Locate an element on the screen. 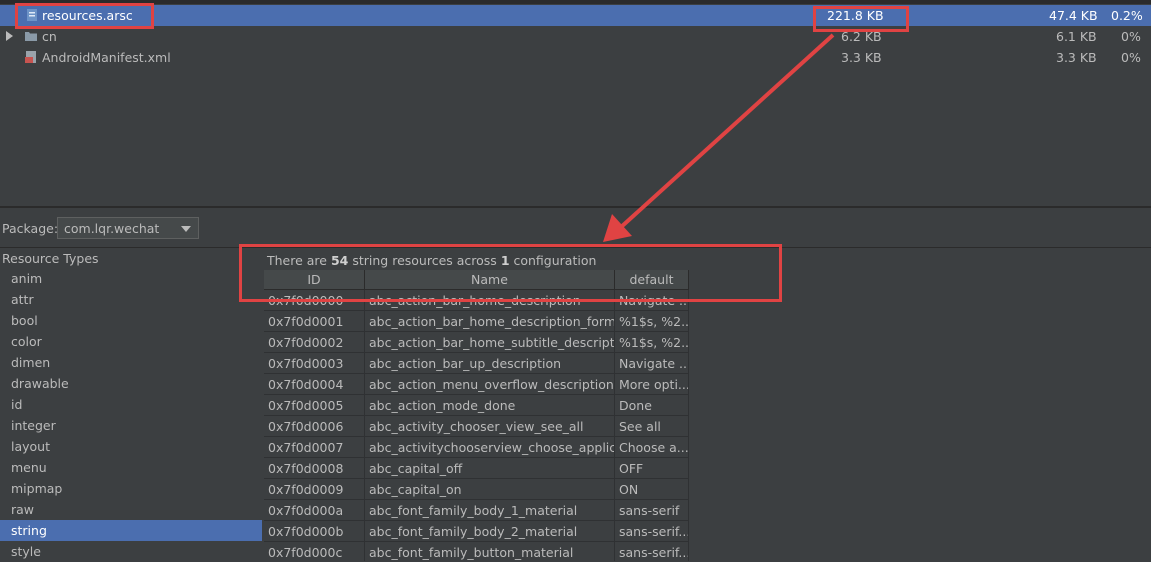  annotation-arrow-icon is located at coordinates (719, 137).